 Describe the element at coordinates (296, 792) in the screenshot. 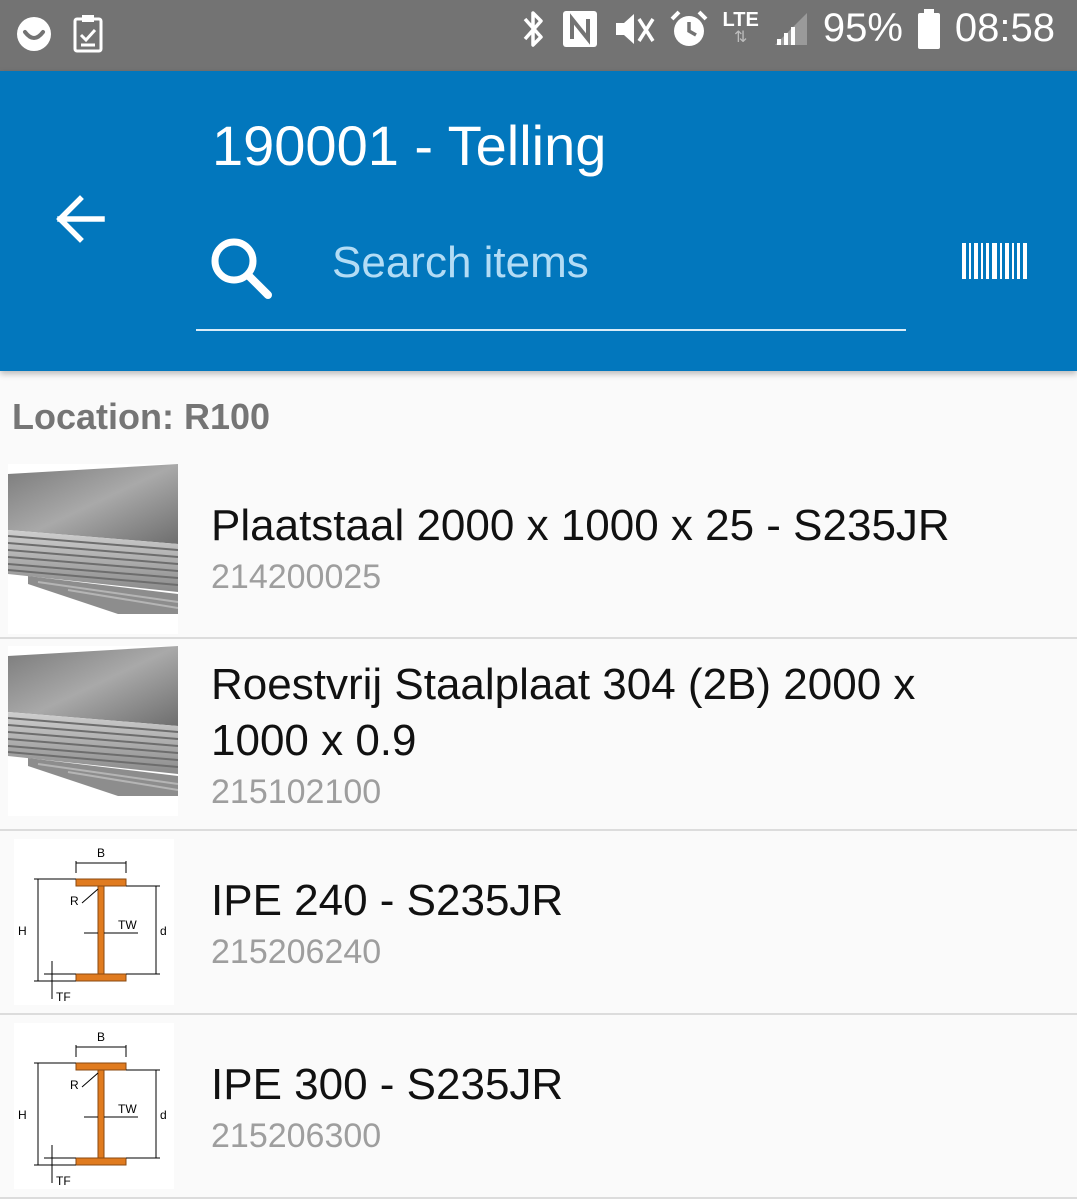

I see `item-code: 215102100` at that location.